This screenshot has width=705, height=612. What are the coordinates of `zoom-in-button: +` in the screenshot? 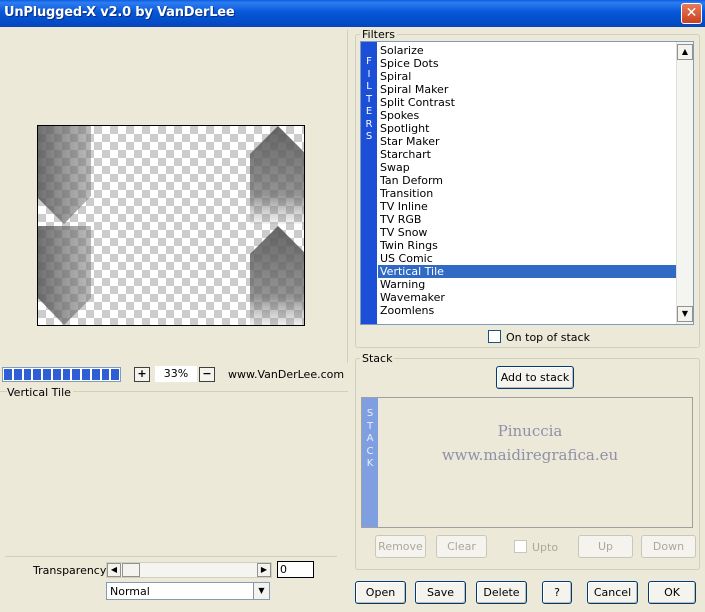 It's located at (142, 374).